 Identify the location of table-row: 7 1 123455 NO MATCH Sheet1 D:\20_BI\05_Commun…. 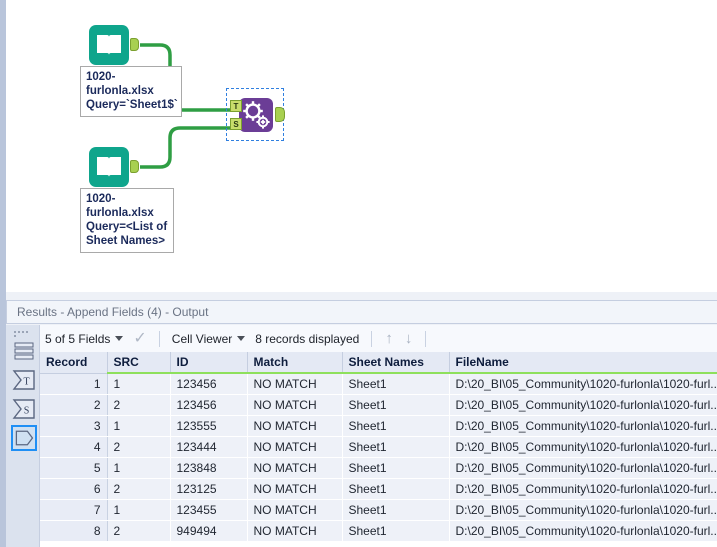
(378, 510).